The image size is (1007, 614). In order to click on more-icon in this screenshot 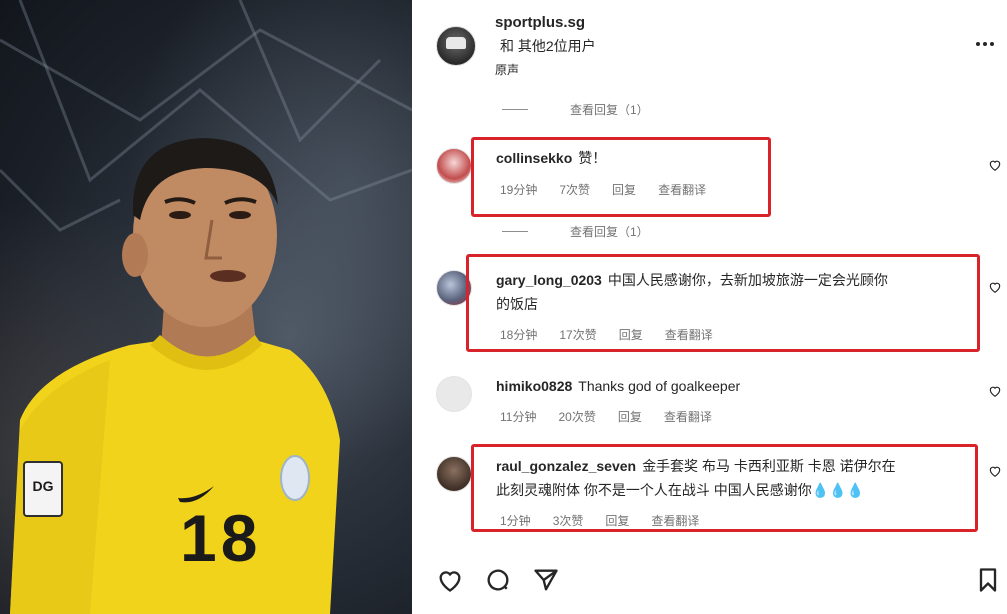, I will do `click(987, 39)`.